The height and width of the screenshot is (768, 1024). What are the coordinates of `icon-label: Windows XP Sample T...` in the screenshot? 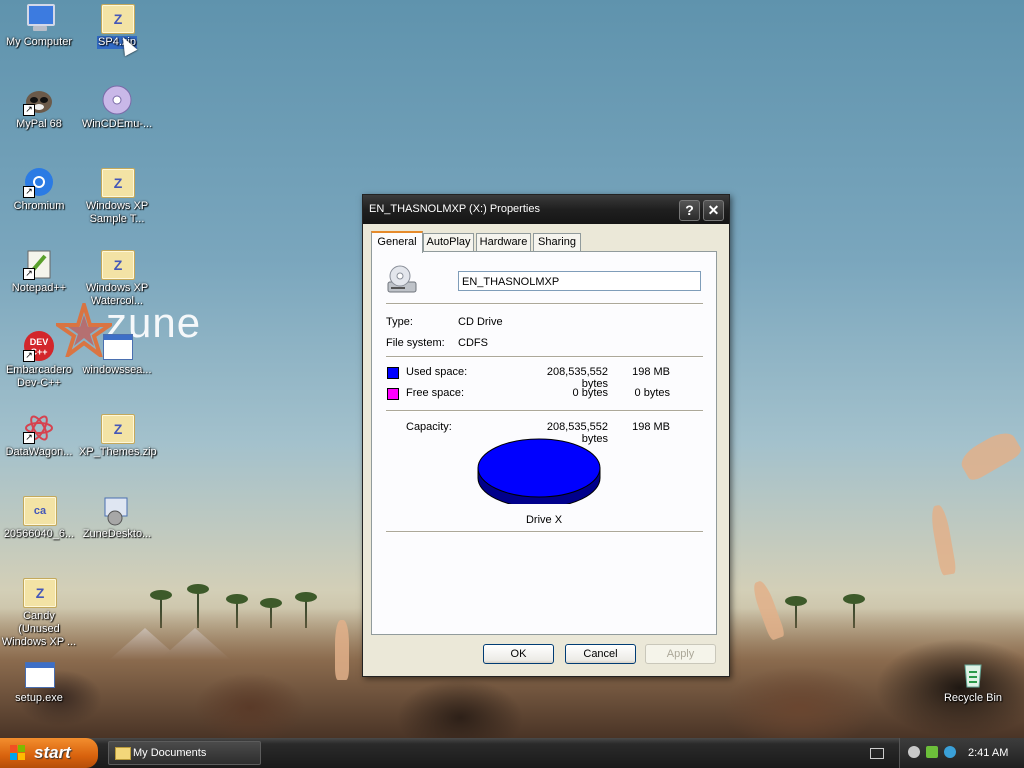 It's located at (117, 212).